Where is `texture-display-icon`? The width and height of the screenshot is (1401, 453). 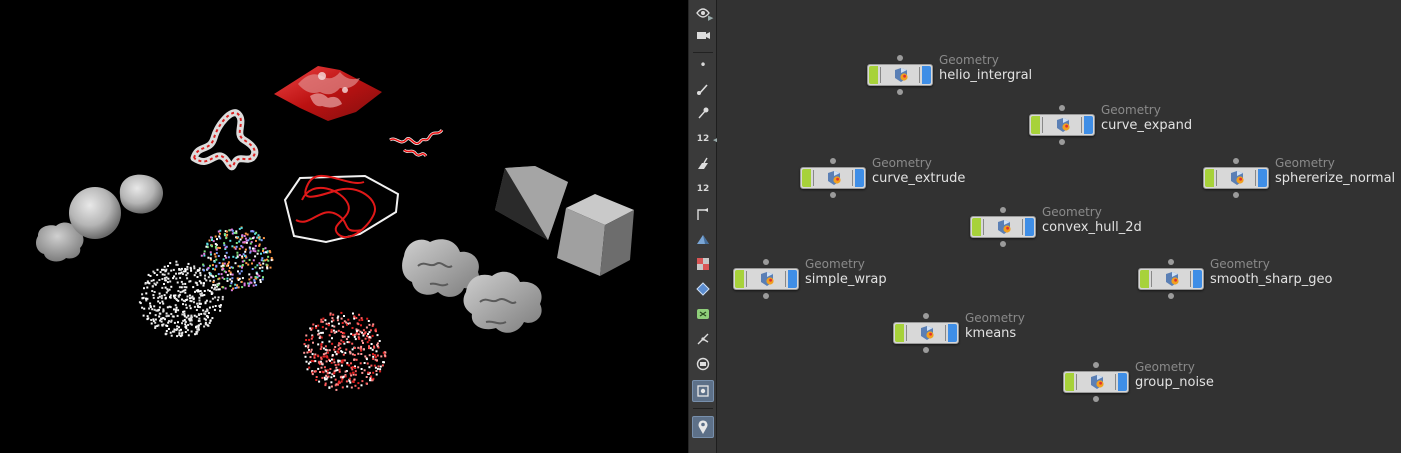 texture-display-icon is located at coordinates (703, 264).